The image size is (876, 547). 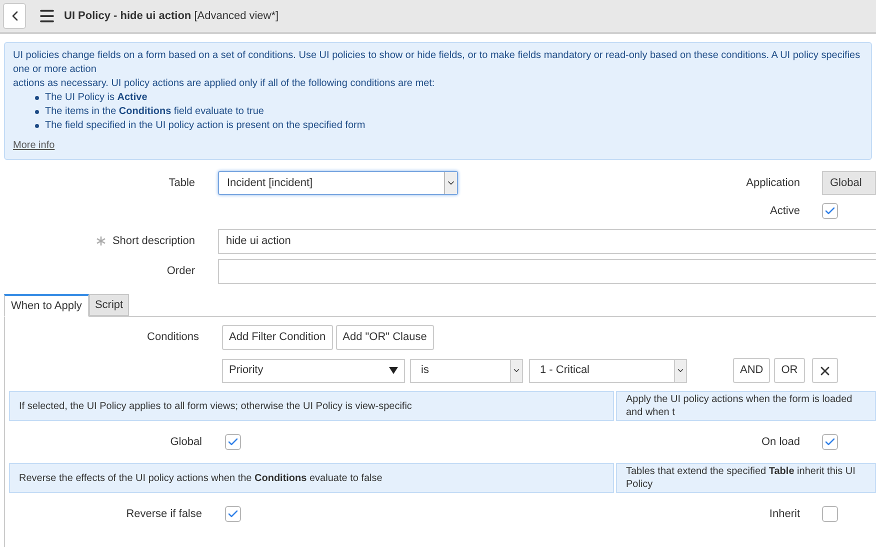 I want to click on field-label: Order, so click(x=180, y=271).